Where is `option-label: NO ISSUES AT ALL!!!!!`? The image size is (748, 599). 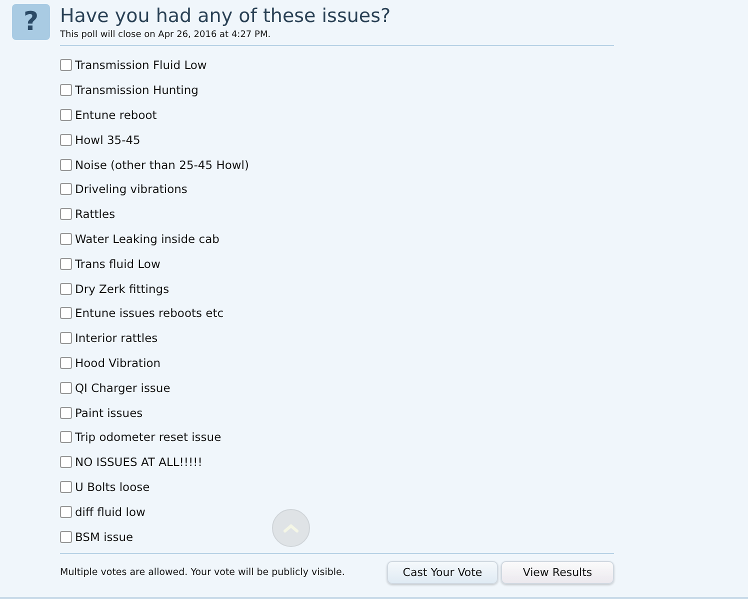
option-label: NO ISSUES AT ALL!!!!! is located at coordinates (138, 462).